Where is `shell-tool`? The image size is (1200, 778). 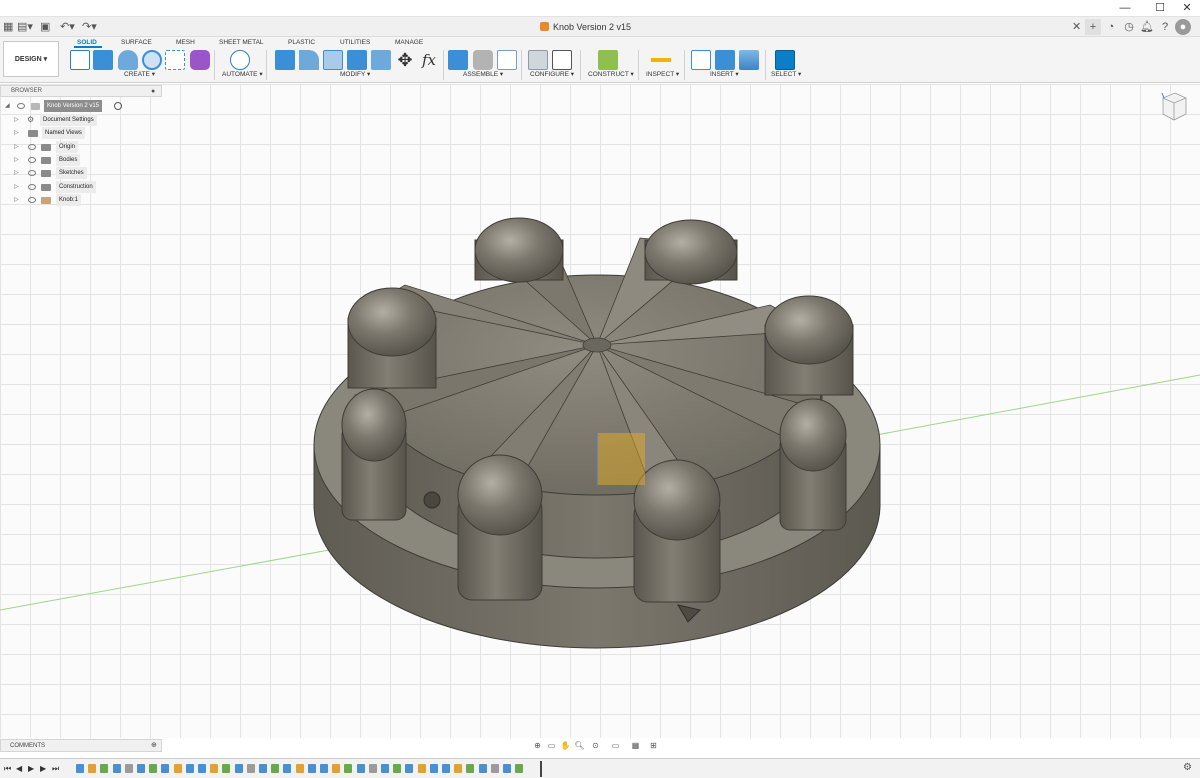
shell-tool is located at coordinates (333, 60).